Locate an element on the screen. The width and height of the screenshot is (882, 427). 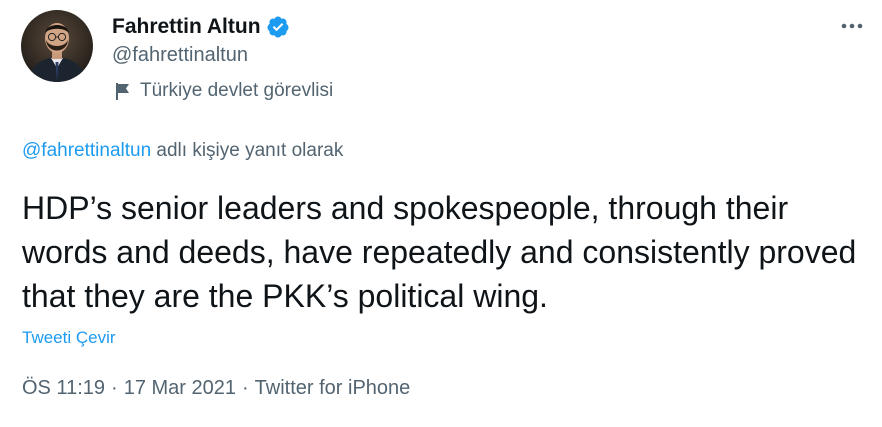
verified-badge-icon is located at coordinates (278, 27).